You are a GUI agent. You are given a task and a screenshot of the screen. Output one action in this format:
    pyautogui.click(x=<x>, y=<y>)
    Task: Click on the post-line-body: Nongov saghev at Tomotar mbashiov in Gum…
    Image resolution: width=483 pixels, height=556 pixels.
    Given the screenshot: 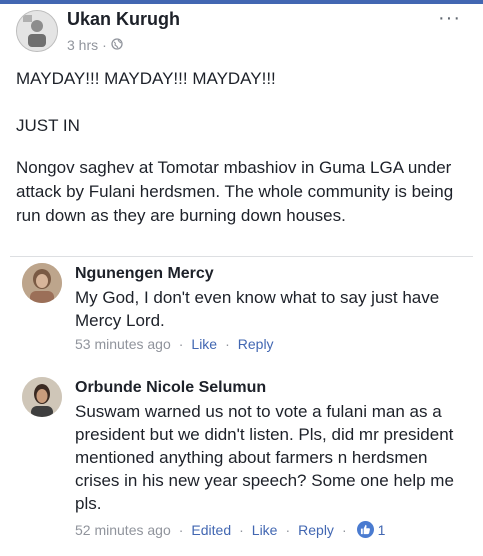 What is the action you would take?
    pyautogui.click(x=235, y=191)
    